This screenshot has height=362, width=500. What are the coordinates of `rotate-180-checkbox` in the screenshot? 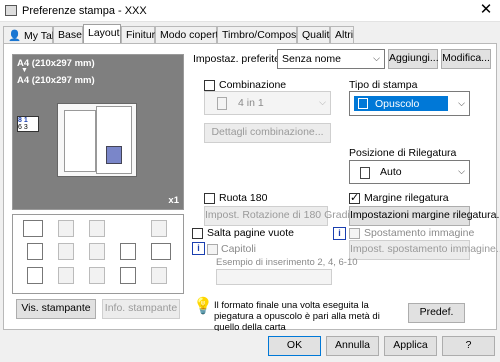 It's located at (209, 198).